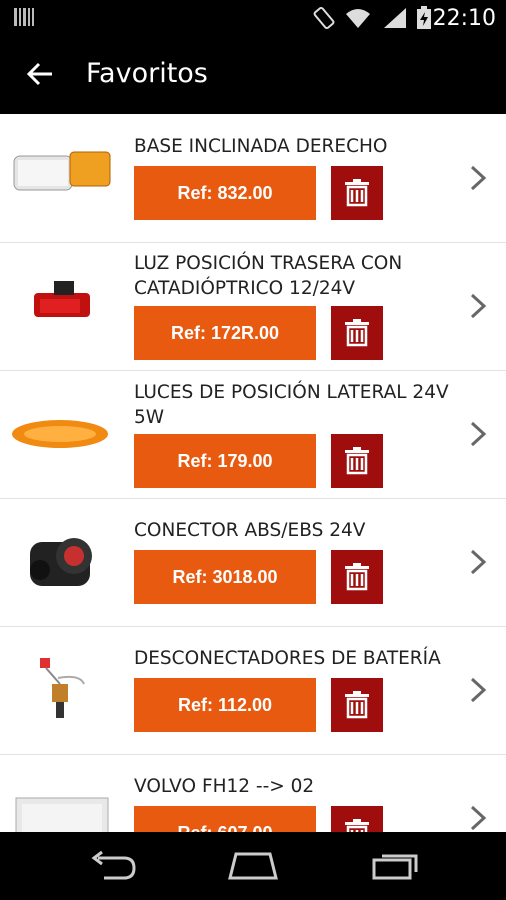  I want to click on home-nav-icon, so click(253, 865).